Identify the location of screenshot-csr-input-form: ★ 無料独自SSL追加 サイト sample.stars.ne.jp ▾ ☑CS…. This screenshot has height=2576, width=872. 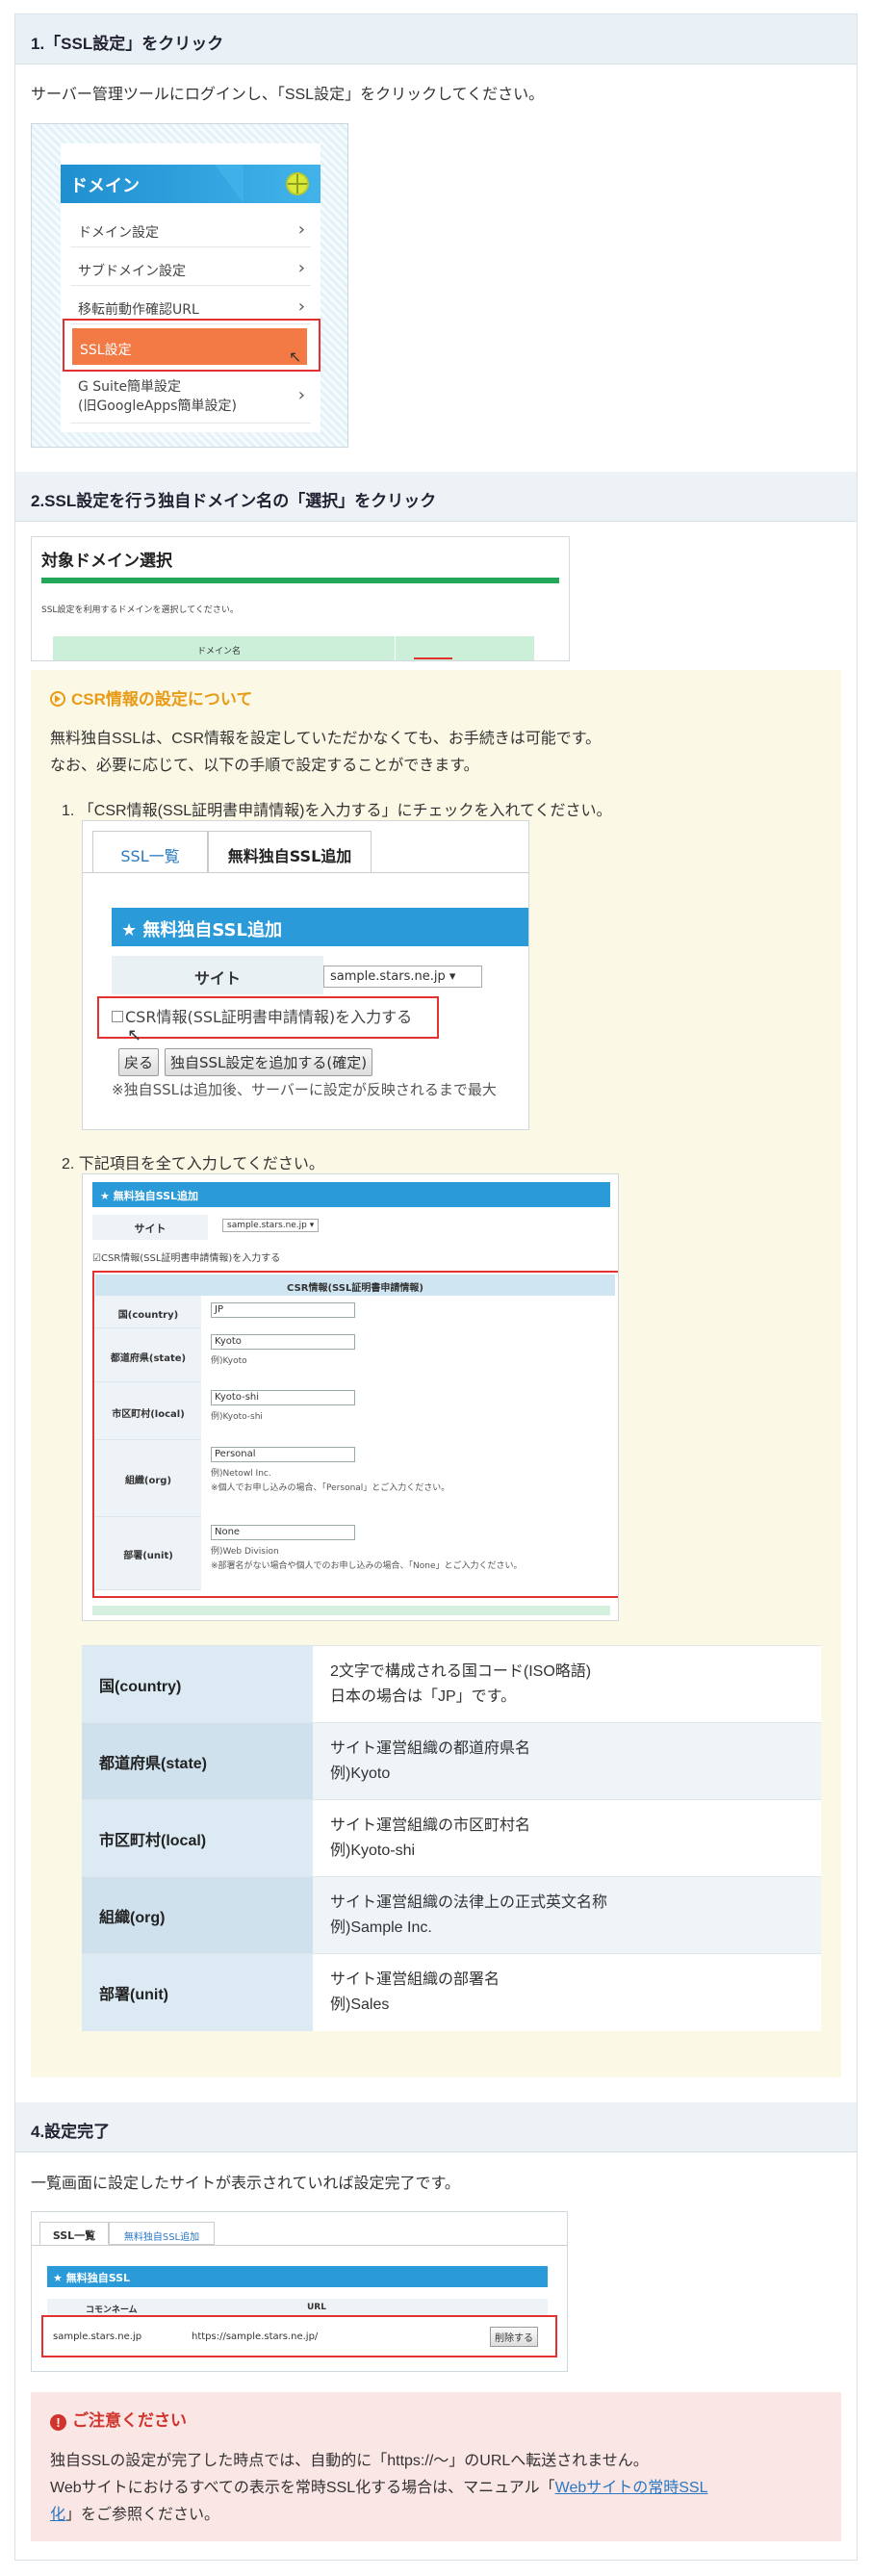
(350, 1397).